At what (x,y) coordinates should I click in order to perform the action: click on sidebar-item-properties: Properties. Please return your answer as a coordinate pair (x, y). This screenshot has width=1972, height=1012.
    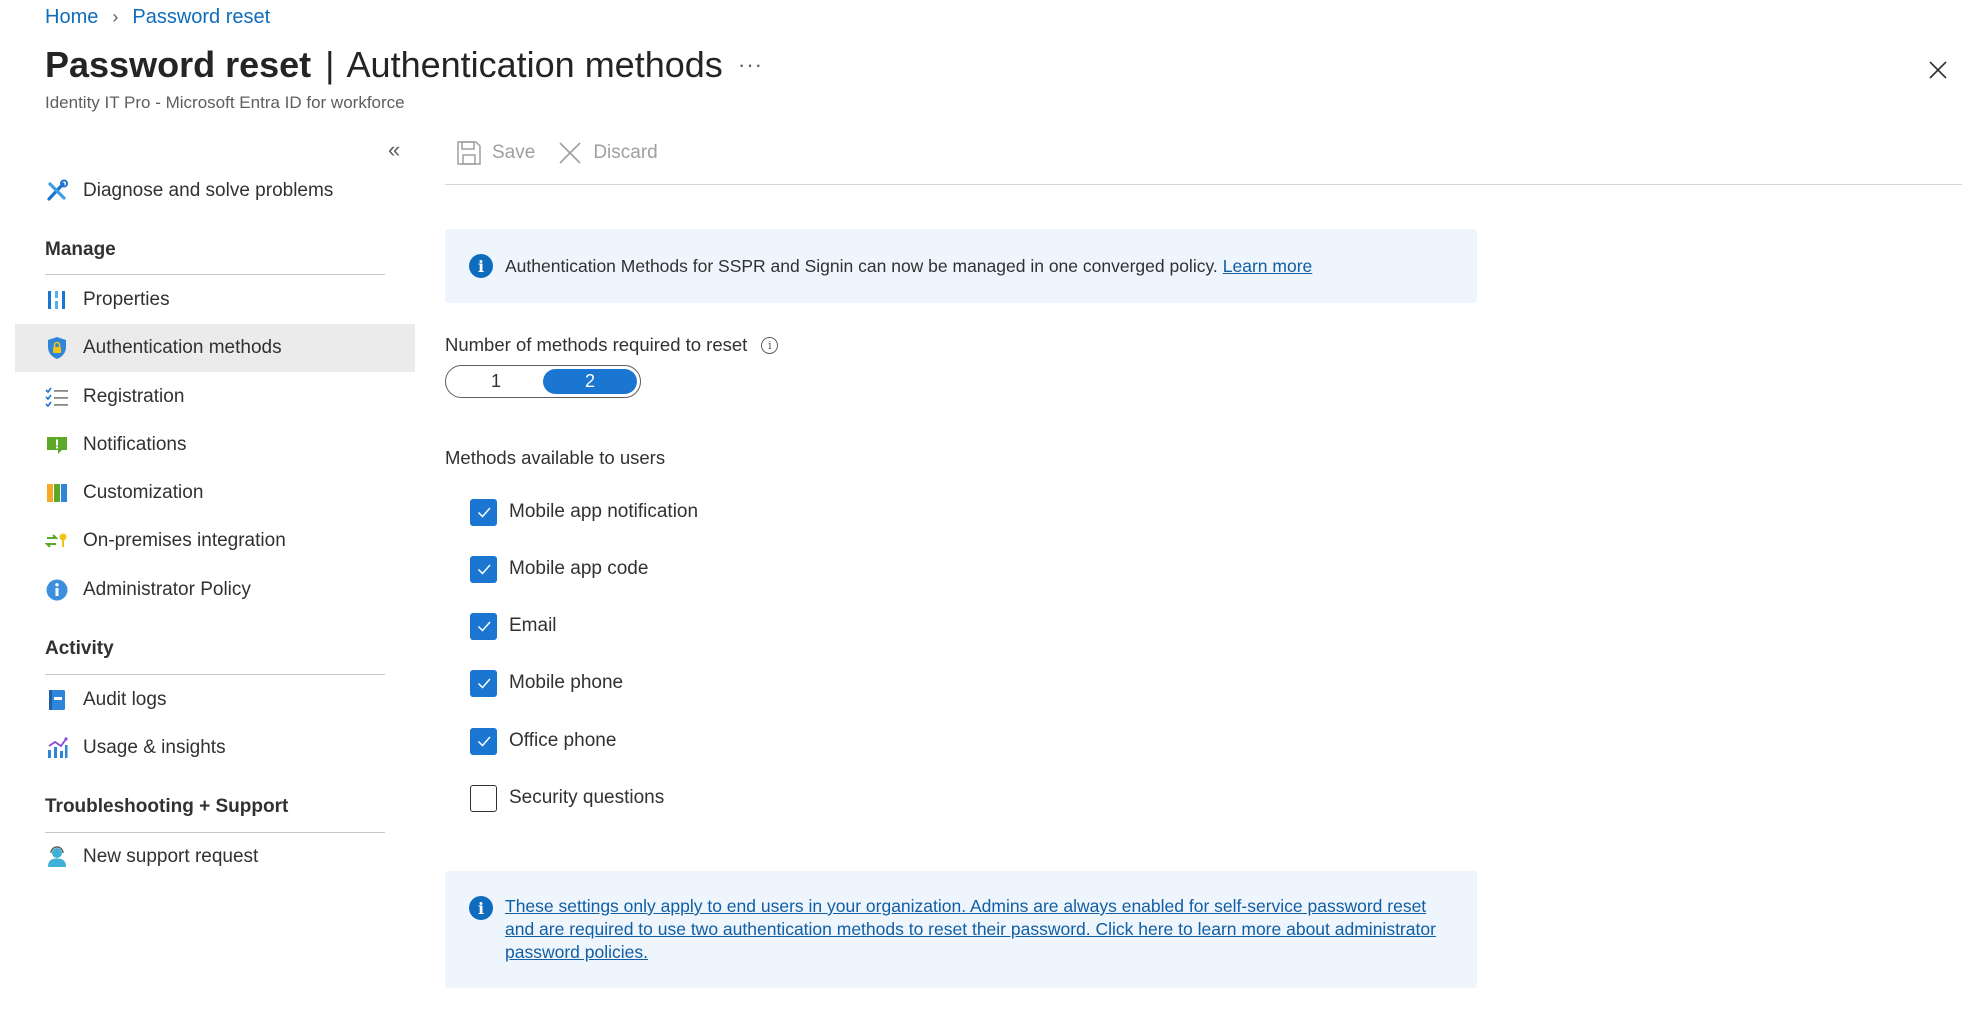
    Looking at the image, I should click on (215, 300).